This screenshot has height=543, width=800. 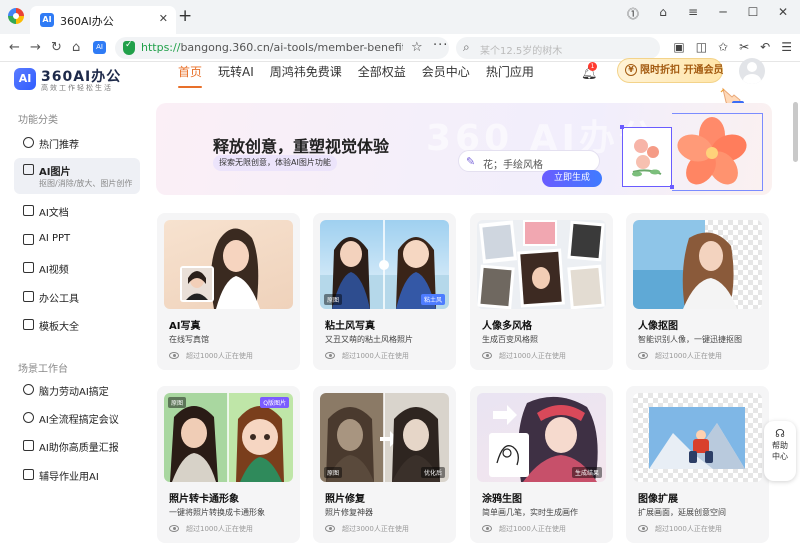 What do you see at coordinates (76, 47) in the screenshot?
I see `home-icon: ⌂` at bounding box center [76, 47].